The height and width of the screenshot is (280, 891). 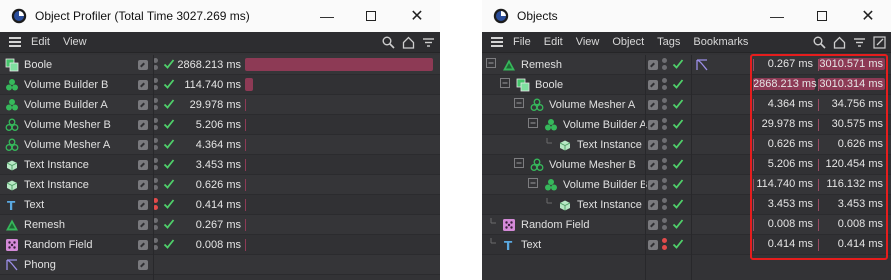 I want to click on menu-tags: Tags, so click(x=668, y=42).